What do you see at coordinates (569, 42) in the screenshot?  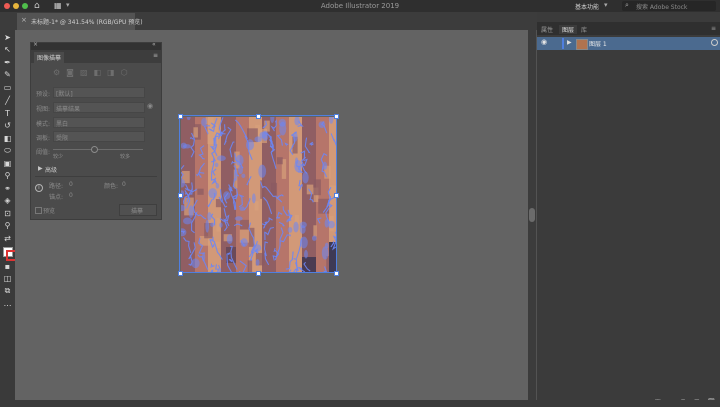 I see `expand-layer-icon: ▶` at bounding box center [569, 42].